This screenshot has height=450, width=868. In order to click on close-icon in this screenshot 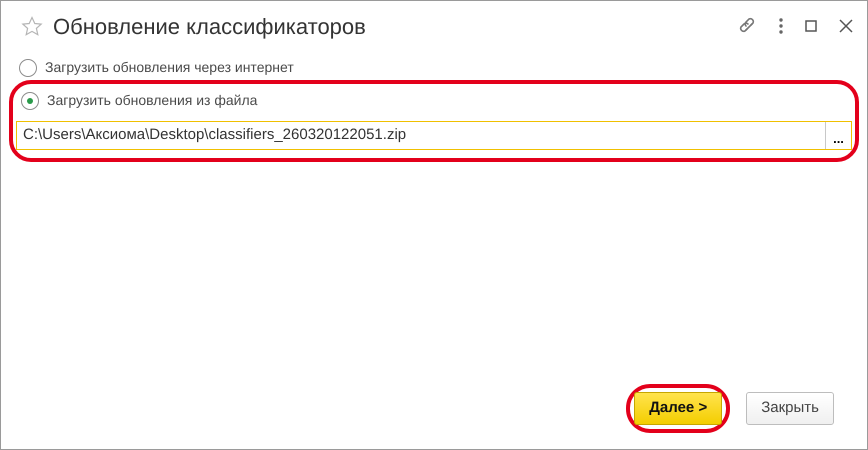, I will do `click(846, 26)`.